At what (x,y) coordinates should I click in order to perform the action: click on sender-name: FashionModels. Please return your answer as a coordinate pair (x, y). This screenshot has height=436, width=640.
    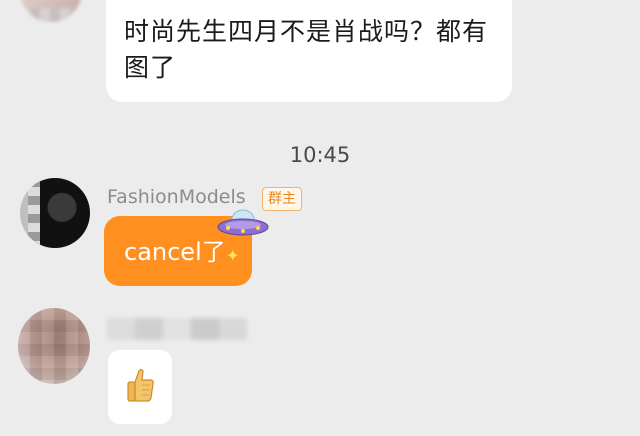
    Looking at the image, I should click on (176, 197).